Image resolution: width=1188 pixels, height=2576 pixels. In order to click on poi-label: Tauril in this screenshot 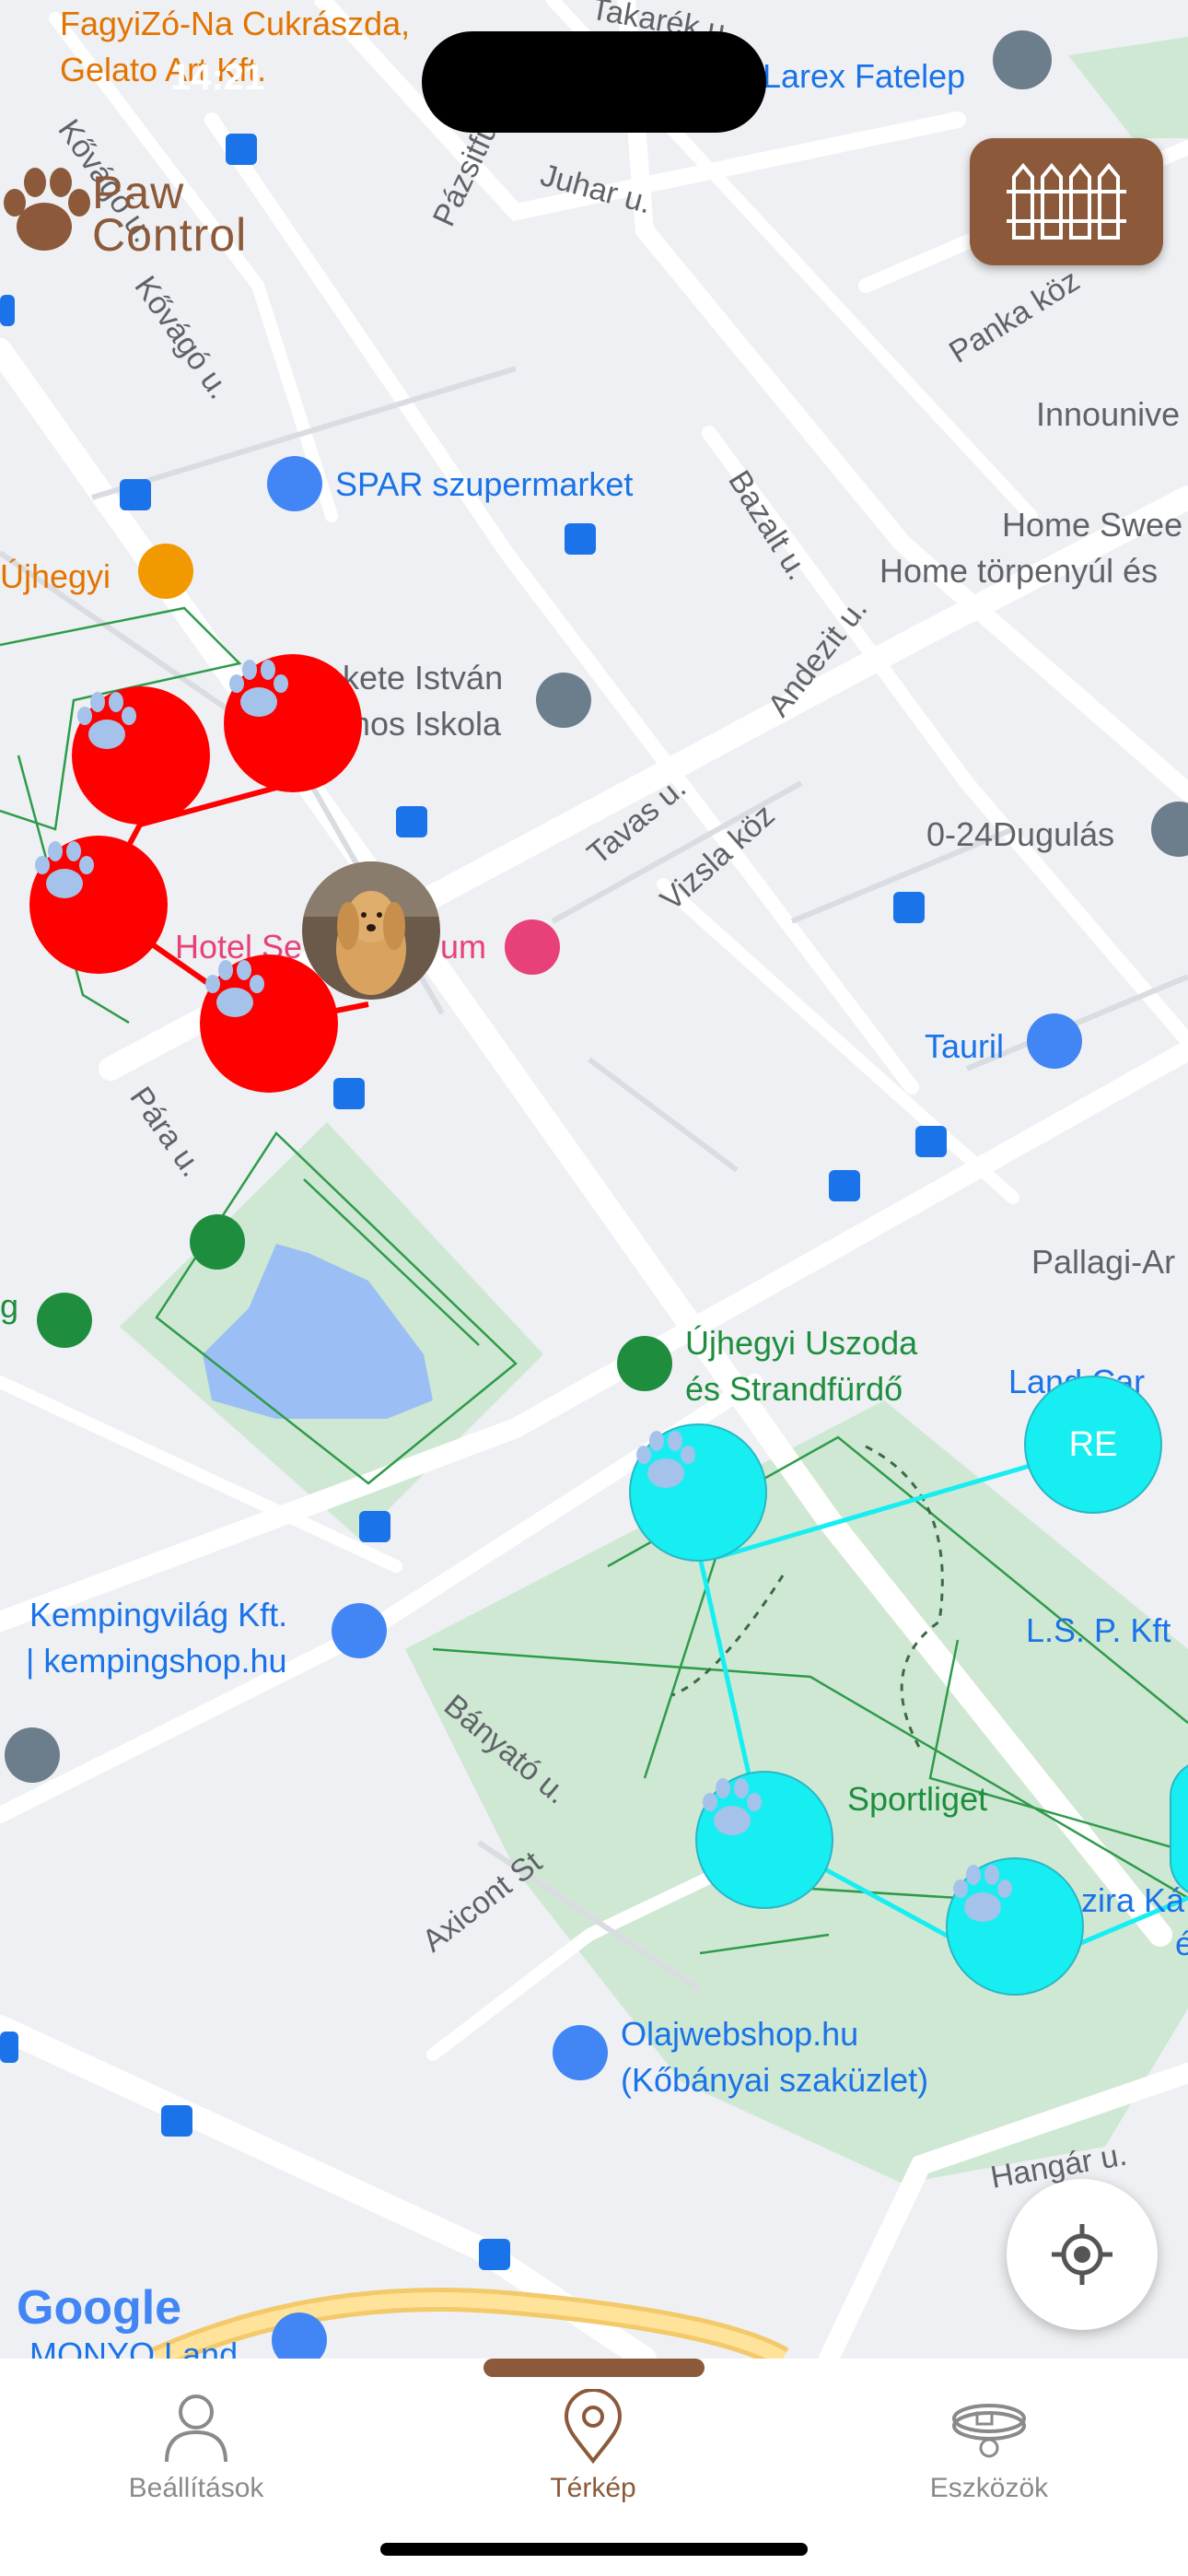, I will do `click(964, 1046)`.